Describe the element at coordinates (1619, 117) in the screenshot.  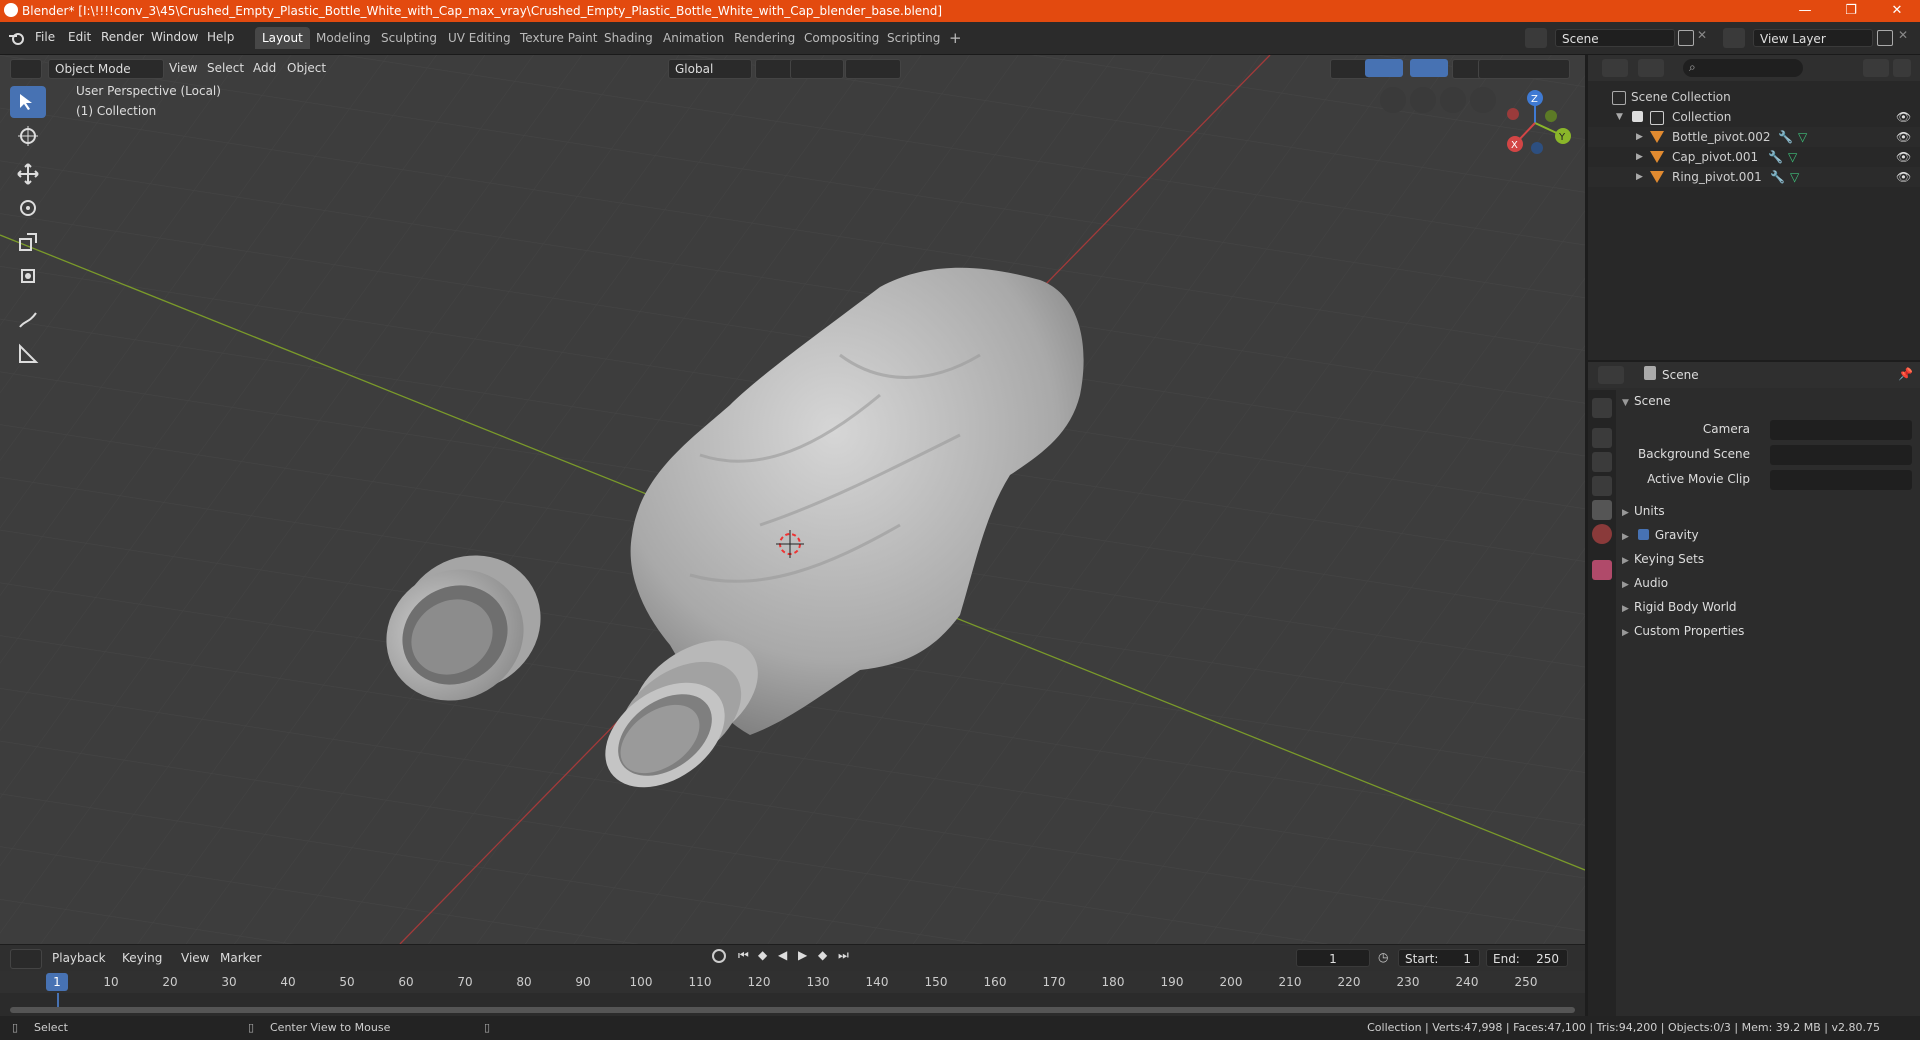
I see `expand-down-icon: ▼` at that location.